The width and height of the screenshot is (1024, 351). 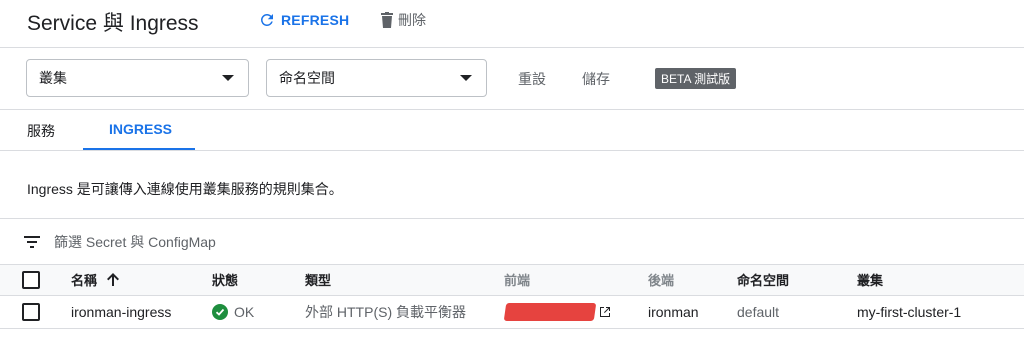 I want to click on refresh-label: REFRESH, so click(x=315, y=20).